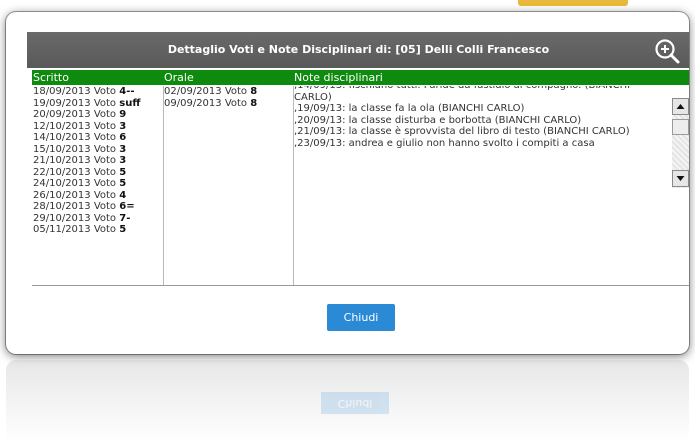 Image resolution: width=695 pixels, height=442 pixels. I want to click on arrow-down-icon, so click(680, 178).